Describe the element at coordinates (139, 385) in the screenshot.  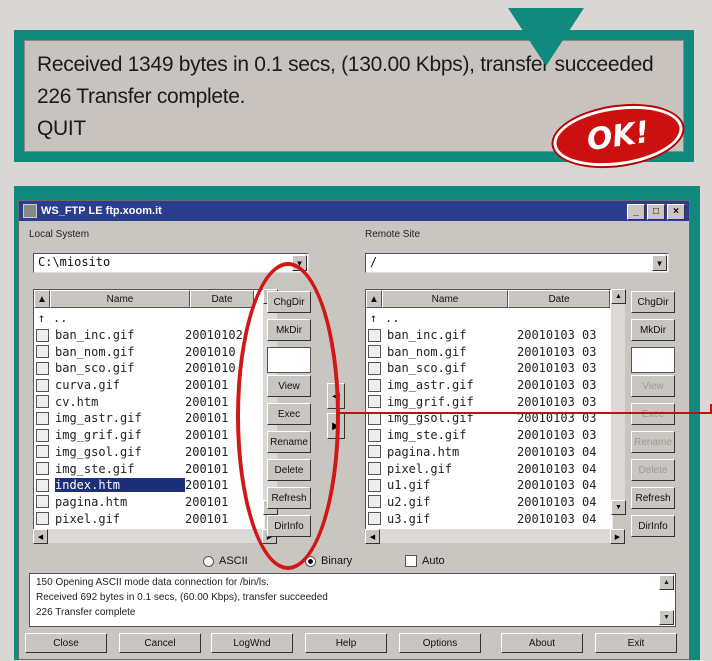
I see `local-file-row: curva.gif 200101` at that location.